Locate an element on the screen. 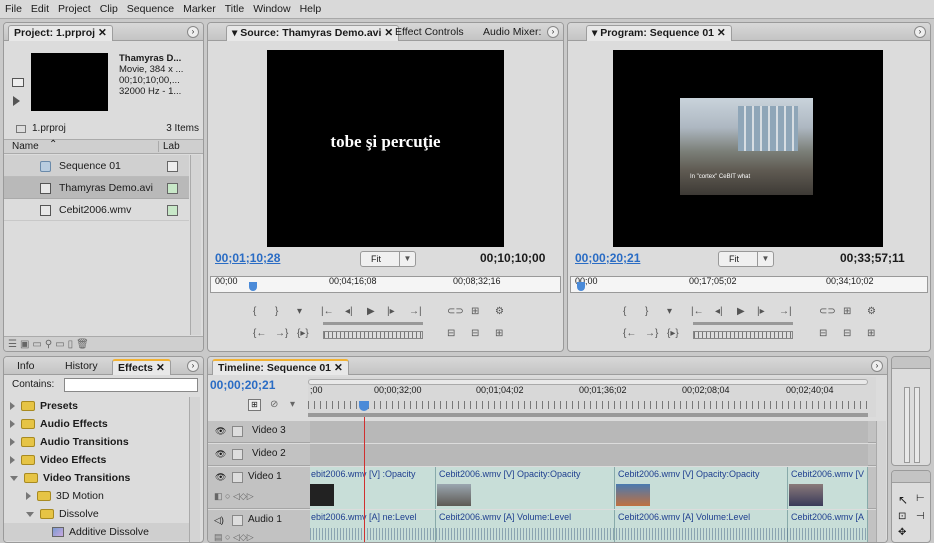 This screenshot has height=543, width=934. tab-info: Info is located at coordinates (26, 367).